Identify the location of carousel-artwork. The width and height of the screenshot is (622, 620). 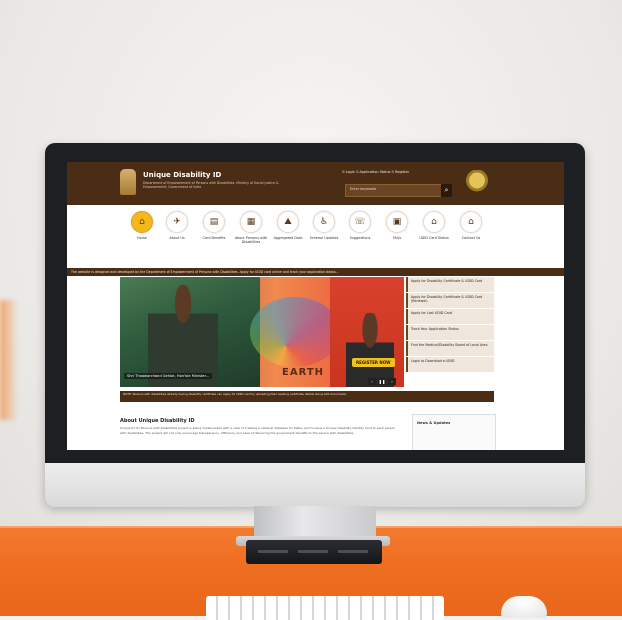
(295, 332).